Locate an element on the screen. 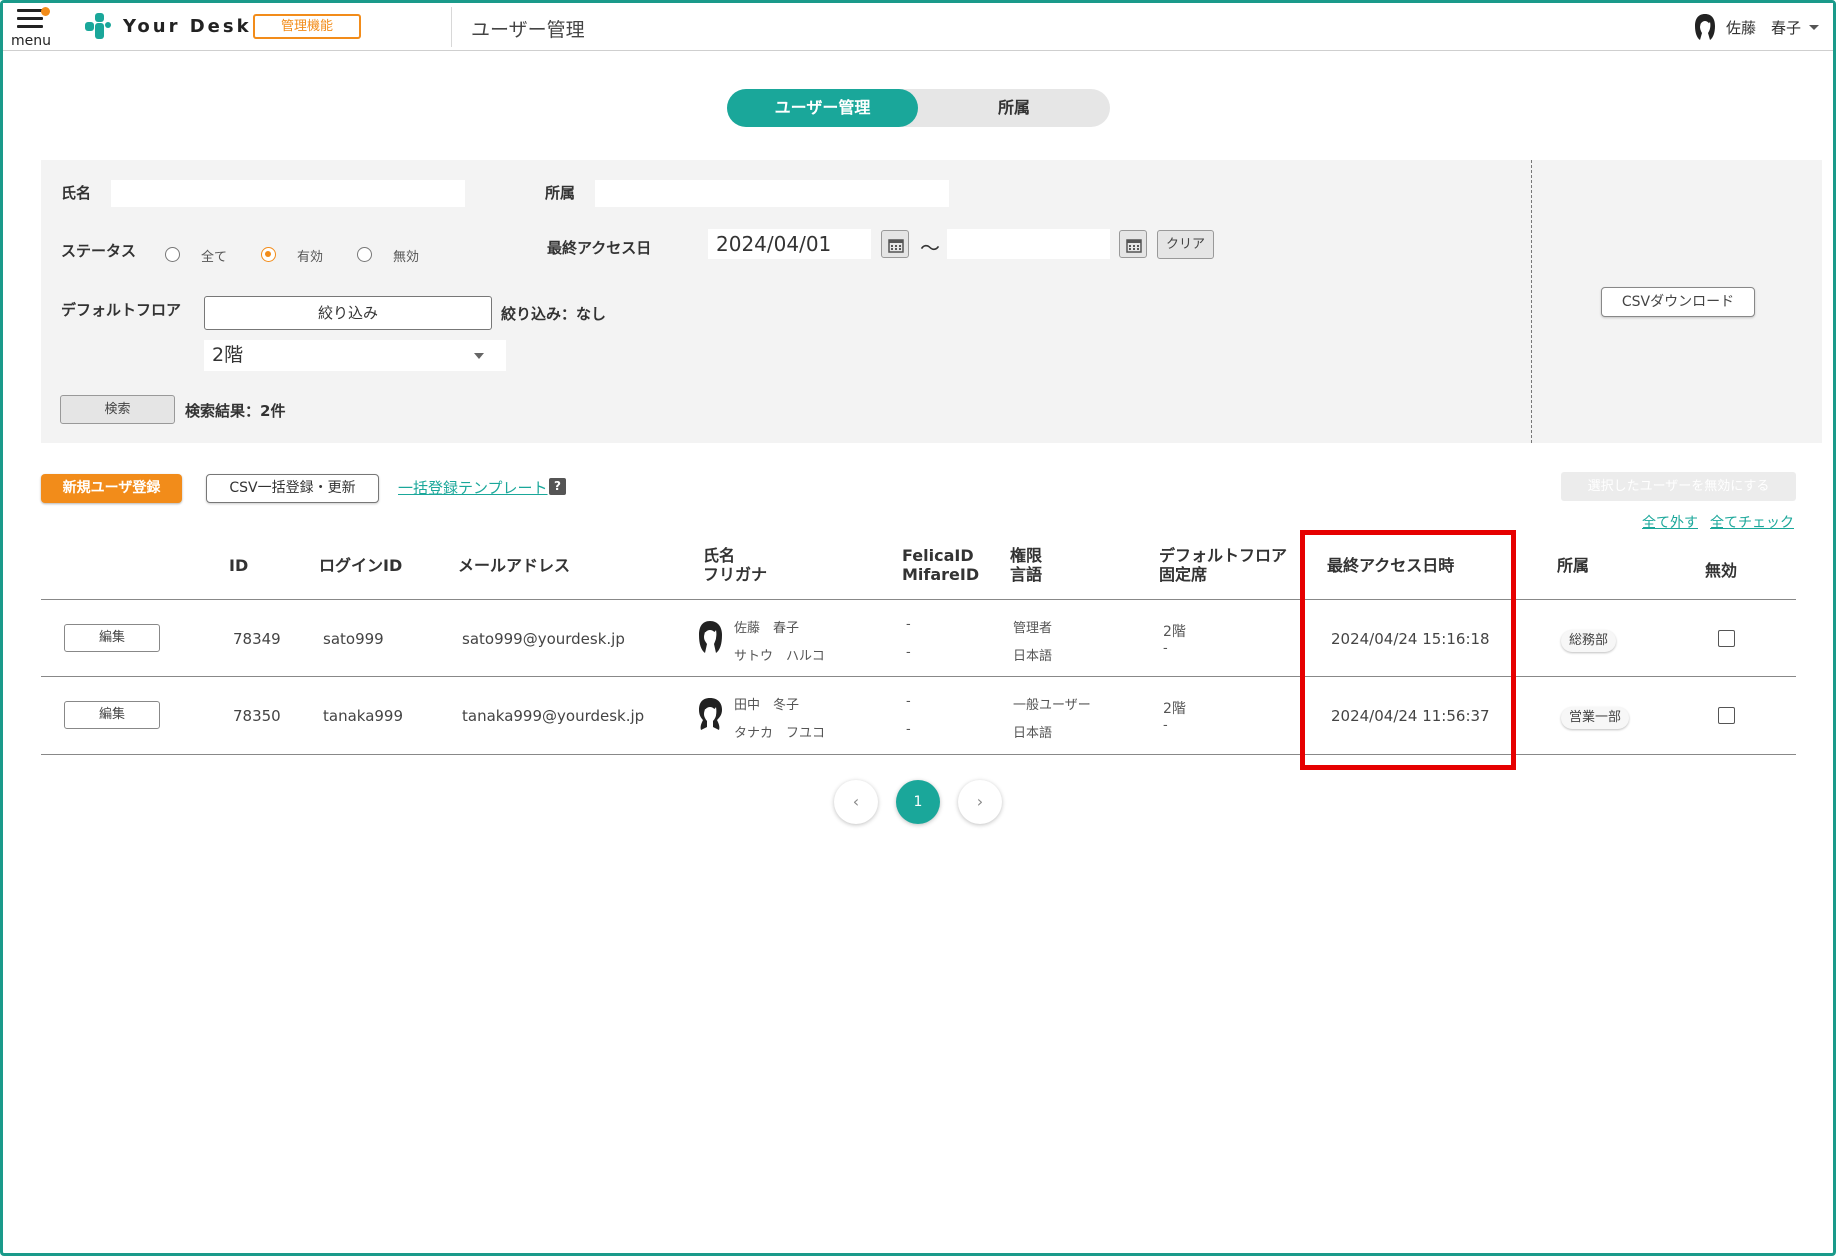 Image resolution: width=1836 pixels, height=1256 pixels. status-all-label: 全て is located at coordinates (214, 257).